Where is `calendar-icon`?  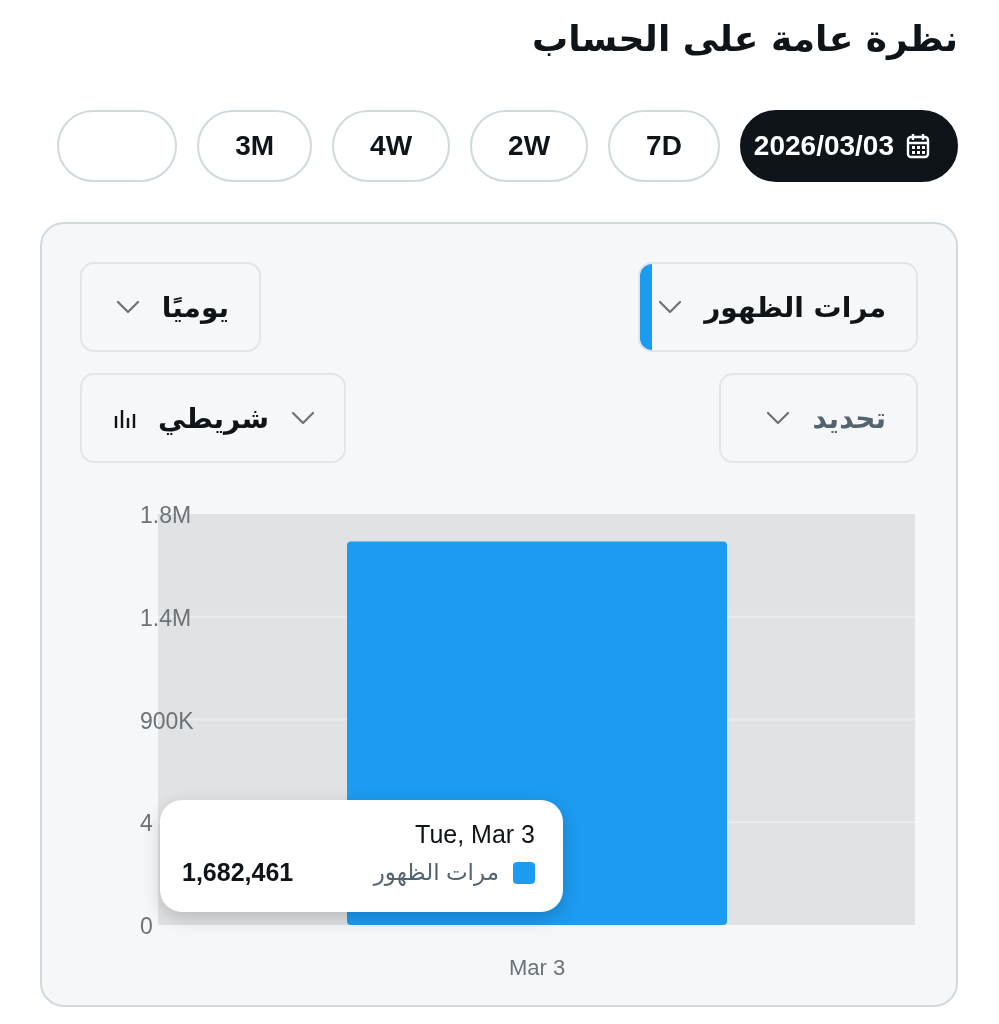 calendar-icon is located at coordinates (918, 146).